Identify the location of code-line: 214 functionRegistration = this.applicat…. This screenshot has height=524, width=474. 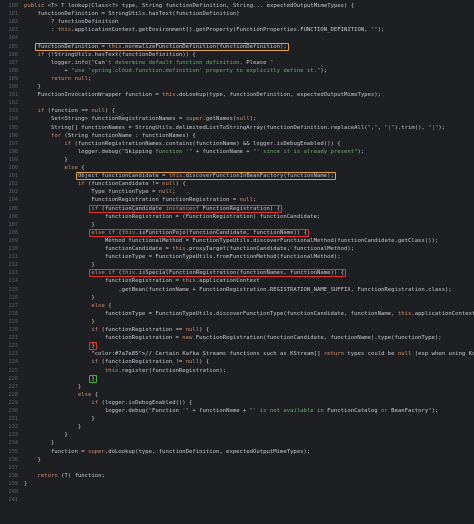
(237, 281).